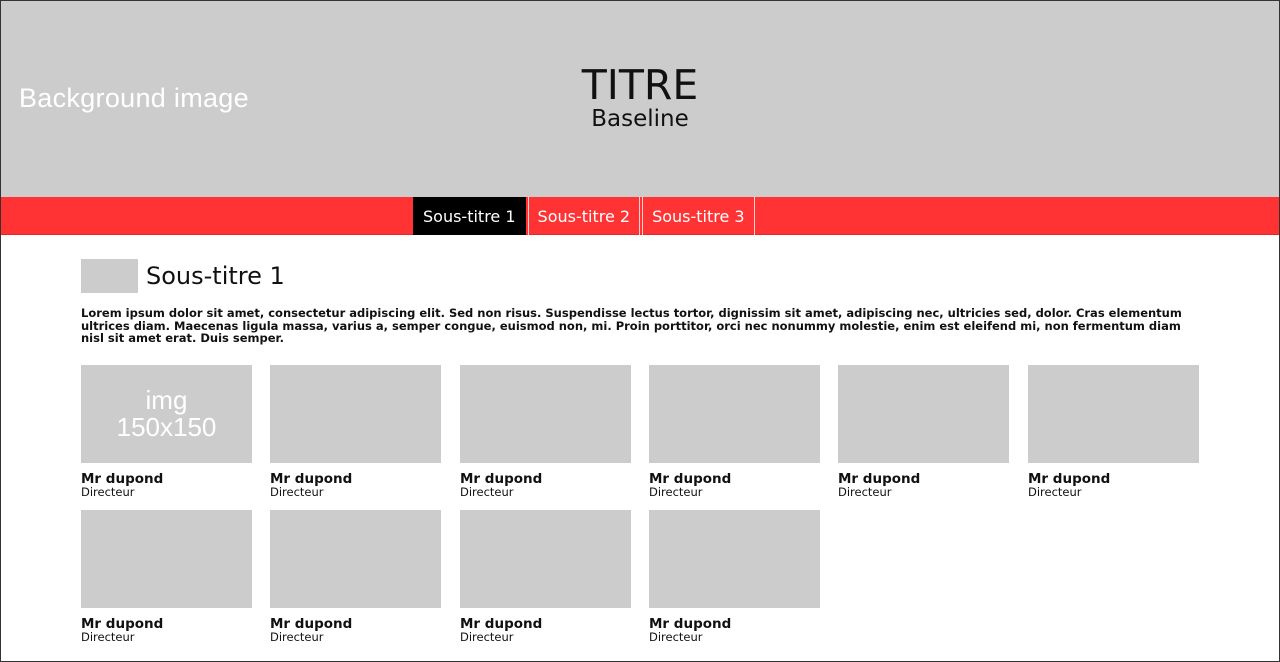  I want to click on tab-sous-titre-2: Sous-titre 2, so click(584, 216).